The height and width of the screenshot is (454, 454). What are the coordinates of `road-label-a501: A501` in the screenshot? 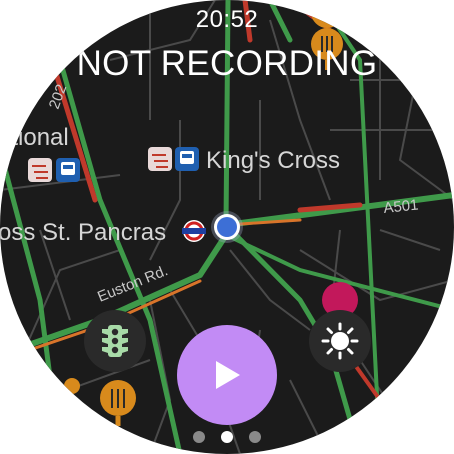 It's located at (401, 206).